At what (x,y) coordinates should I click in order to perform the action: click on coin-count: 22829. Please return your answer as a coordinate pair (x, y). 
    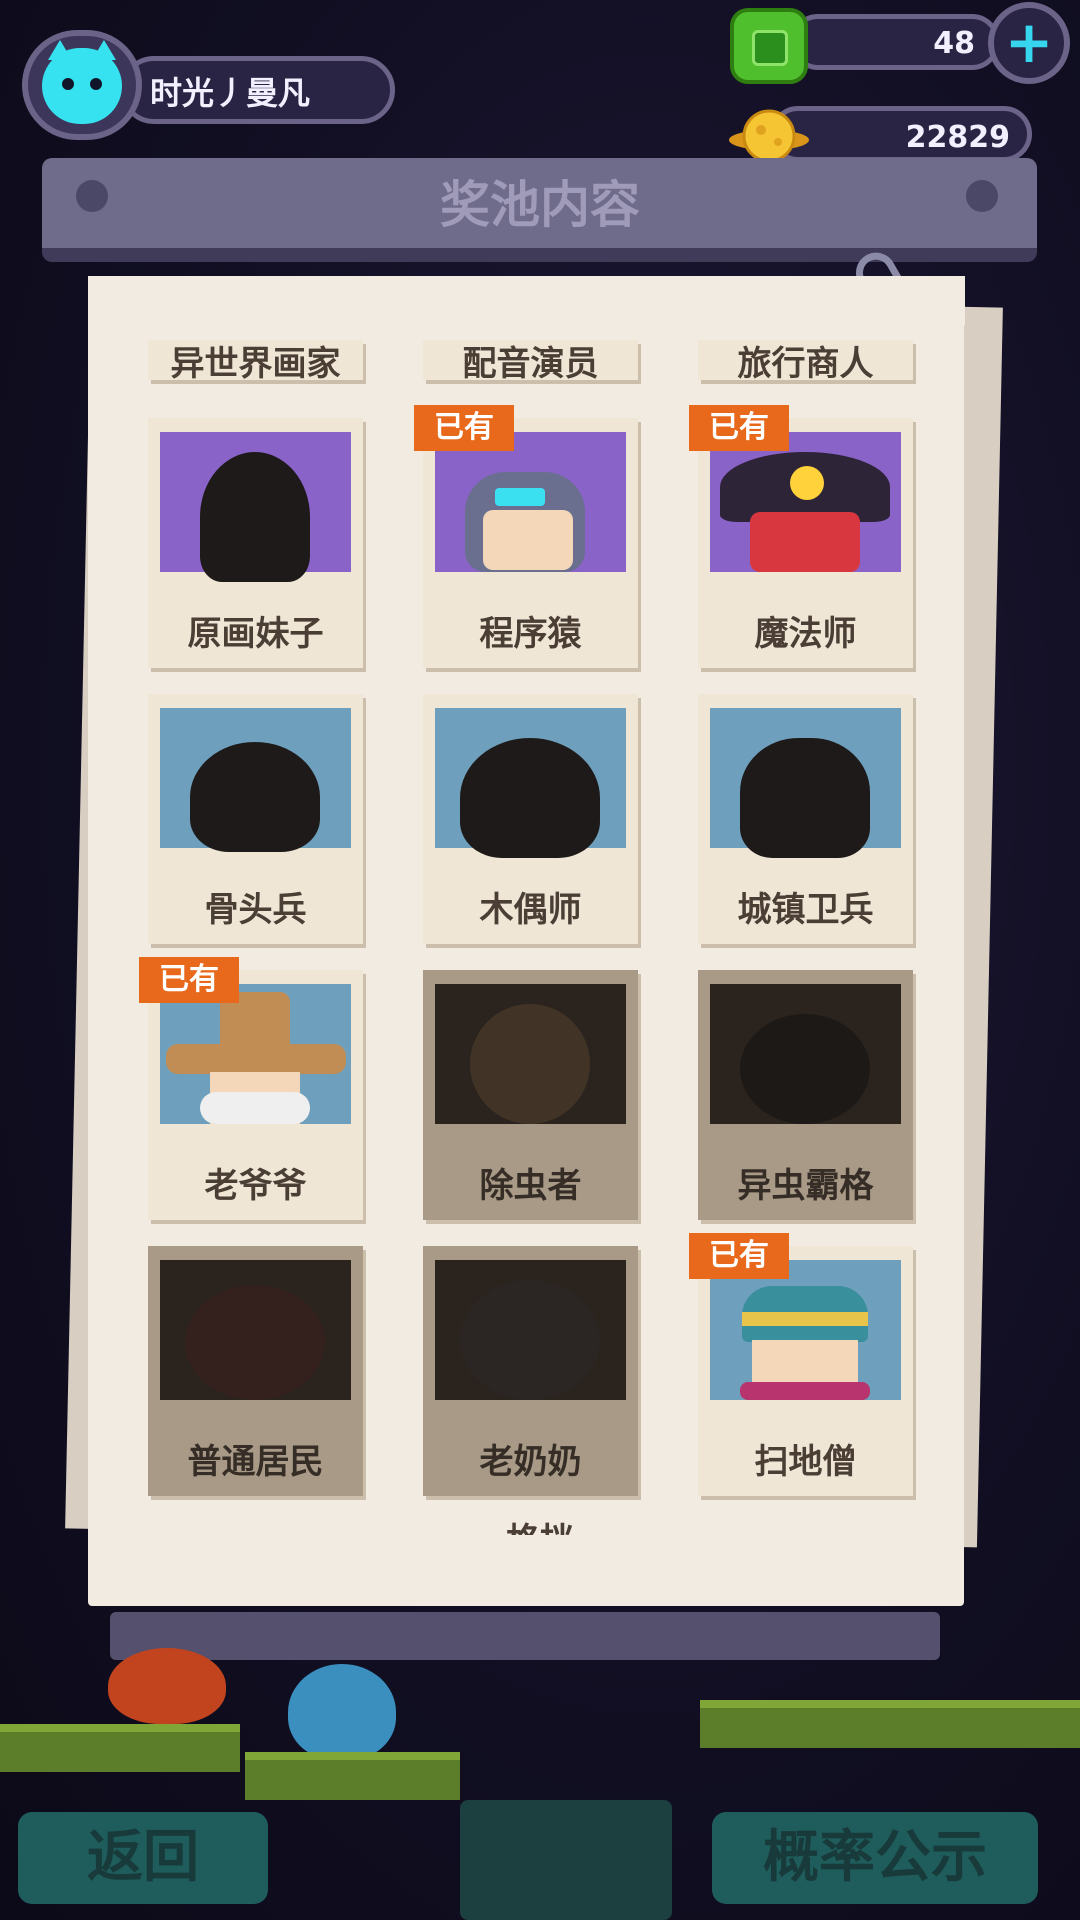
    Looking at the image, I should click on (957, 137).